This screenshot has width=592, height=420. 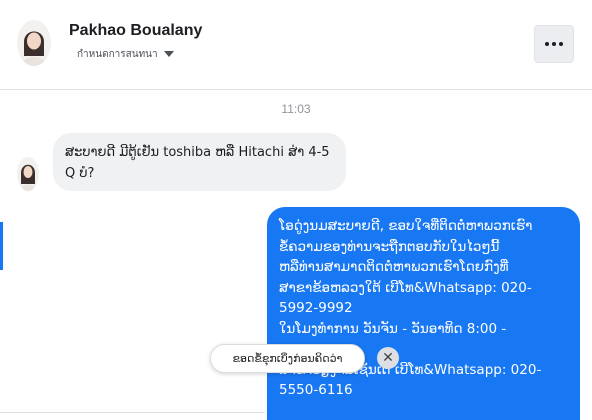 What do you see at coordinates (132, 416) in the screenshot?
I see `composer-edge` at bounding box center [132, 416].